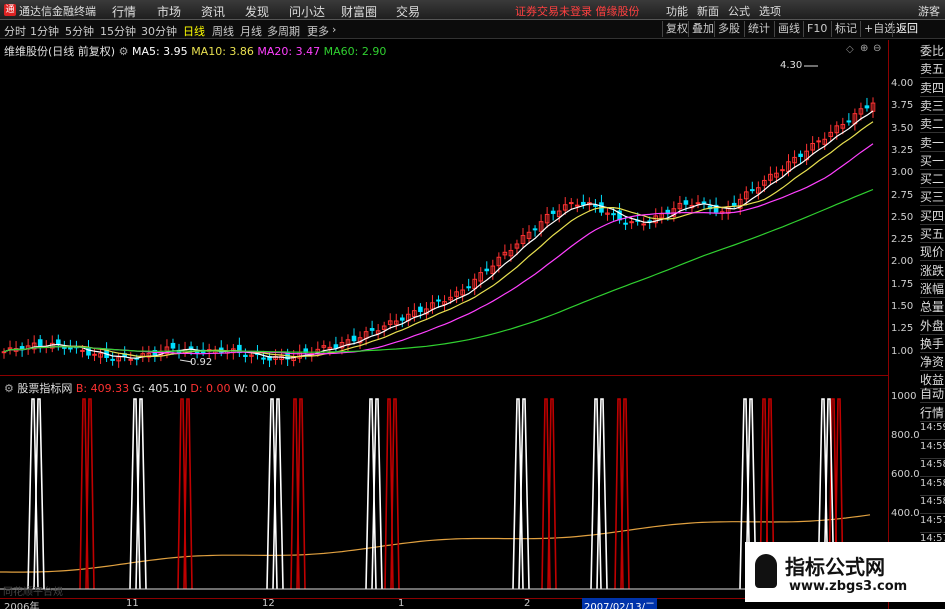 Image resolution: width=945 pixels, height=609 pixels. I want to click on period-monthly: 月线, so click(251, 31).